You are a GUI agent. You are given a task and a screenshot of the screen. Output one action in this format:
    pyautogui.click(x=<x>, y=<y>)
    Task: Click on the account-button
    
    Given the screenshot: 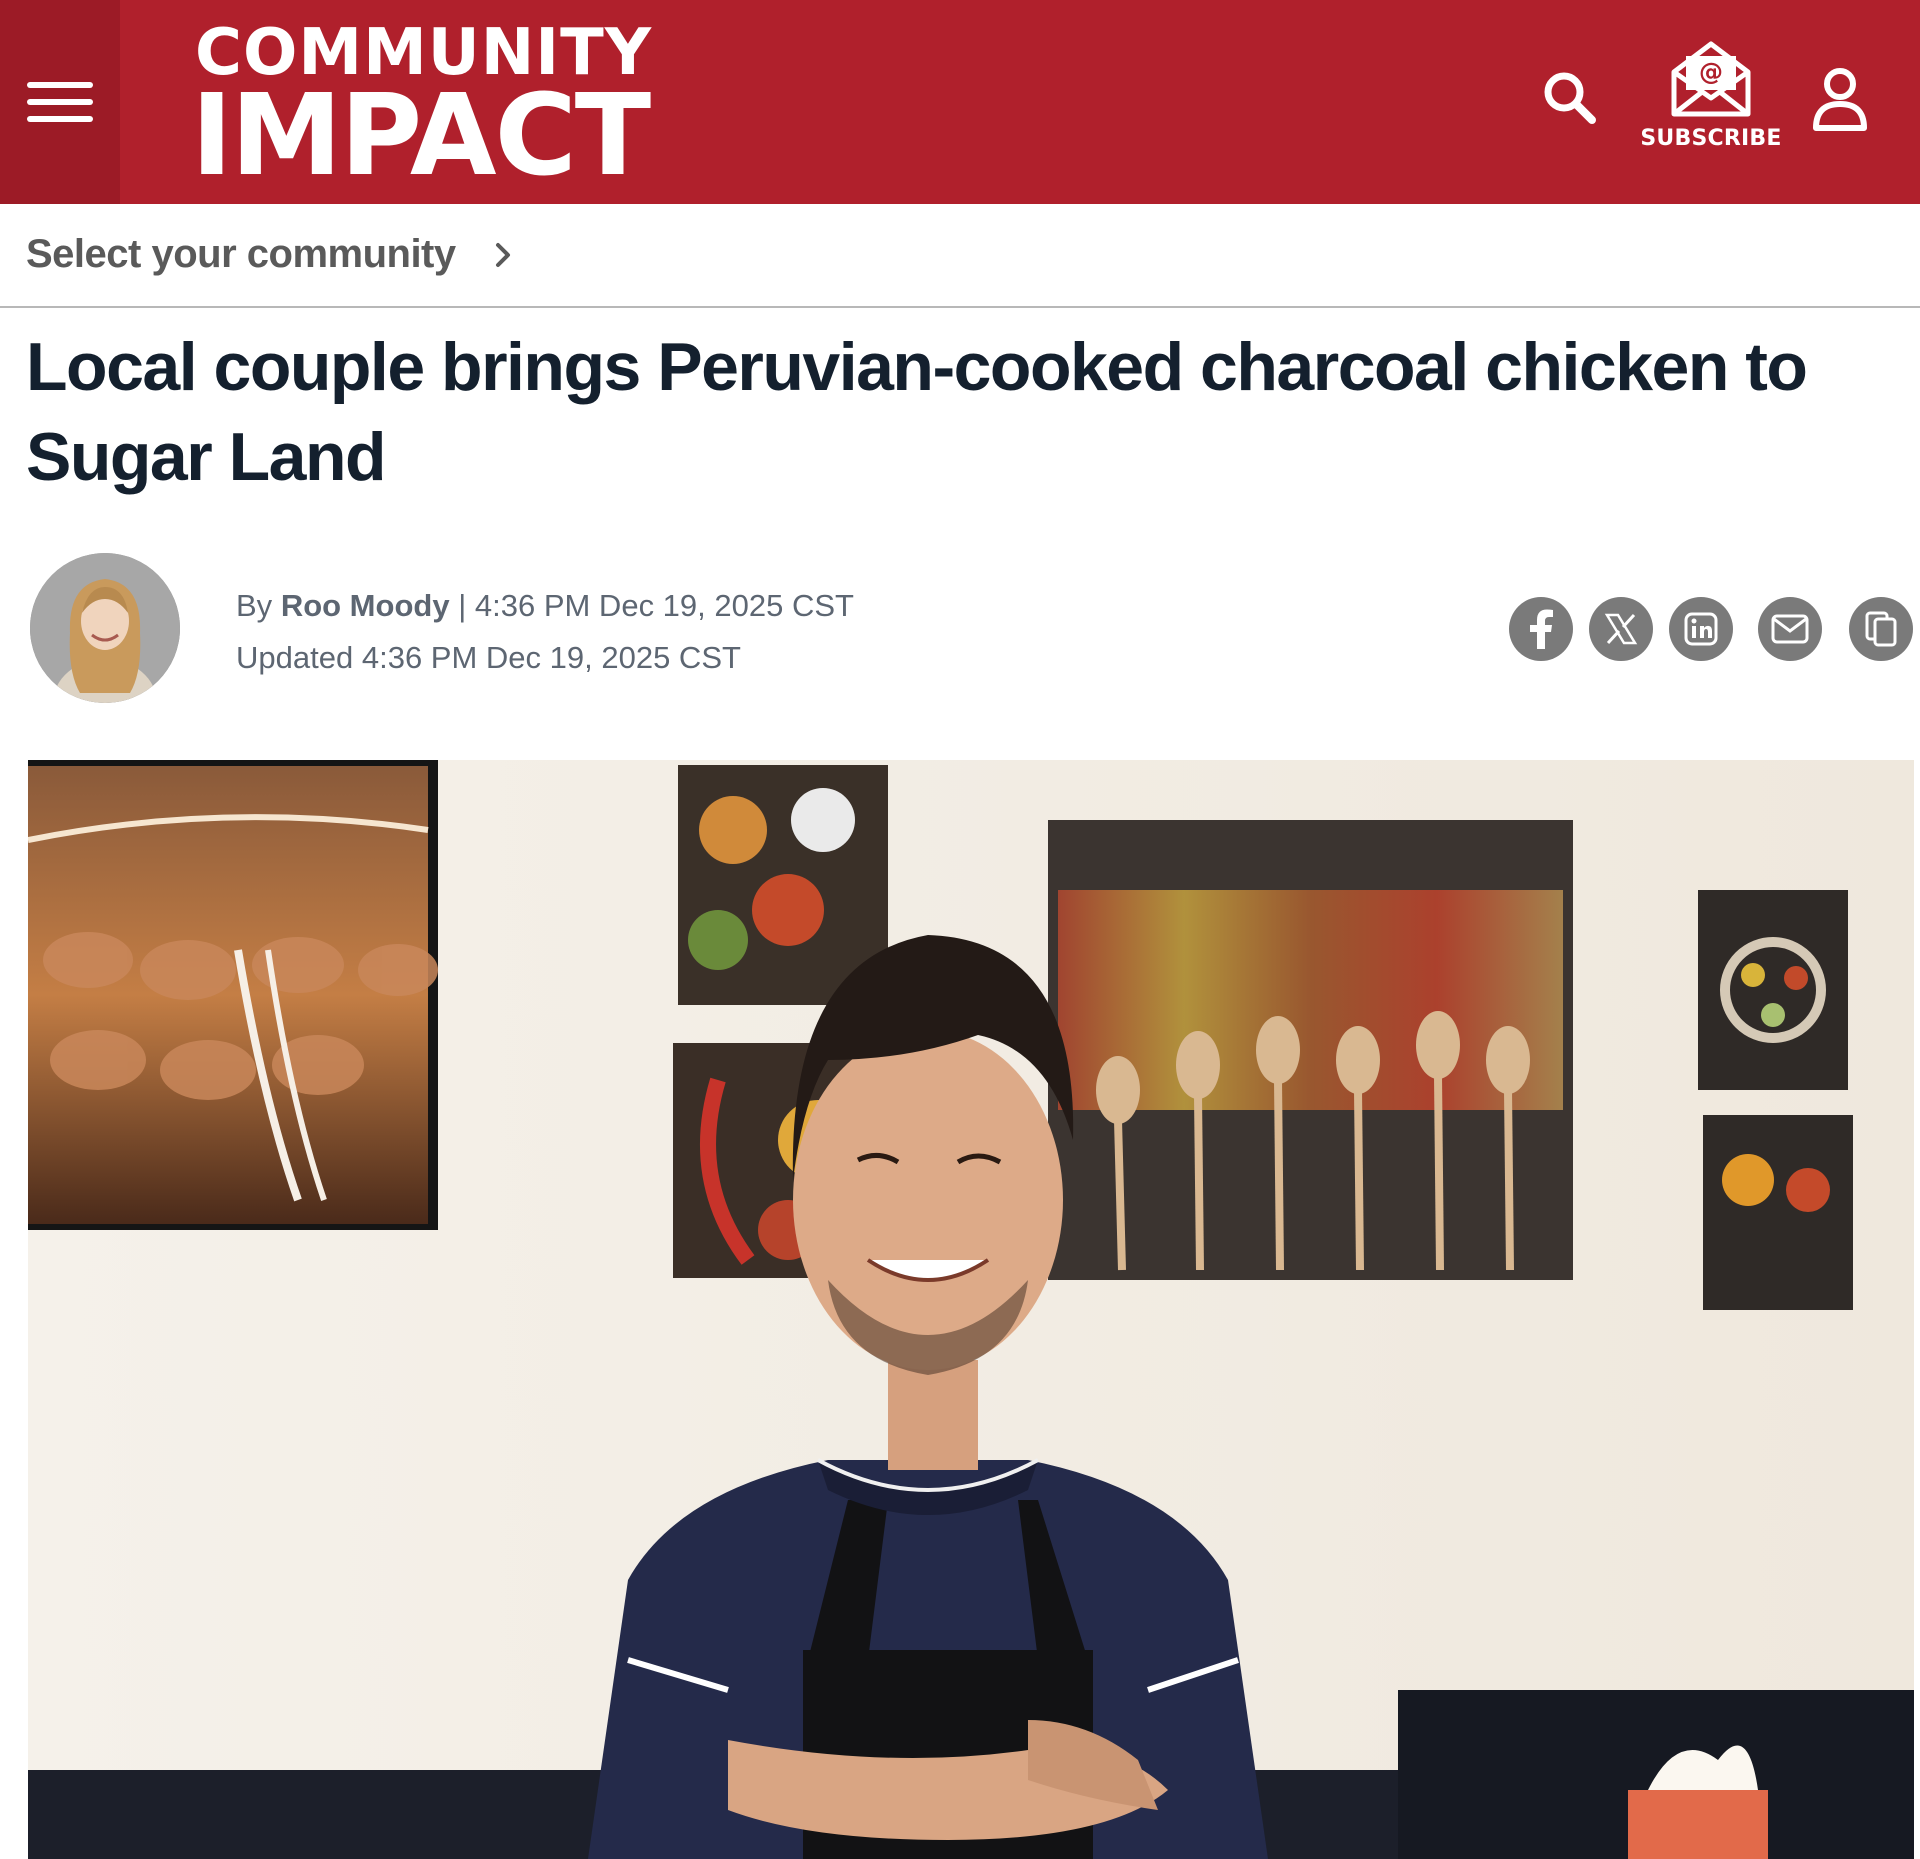 What is the action you would take?
    pyautogui.click(x=1840, y=99)
    